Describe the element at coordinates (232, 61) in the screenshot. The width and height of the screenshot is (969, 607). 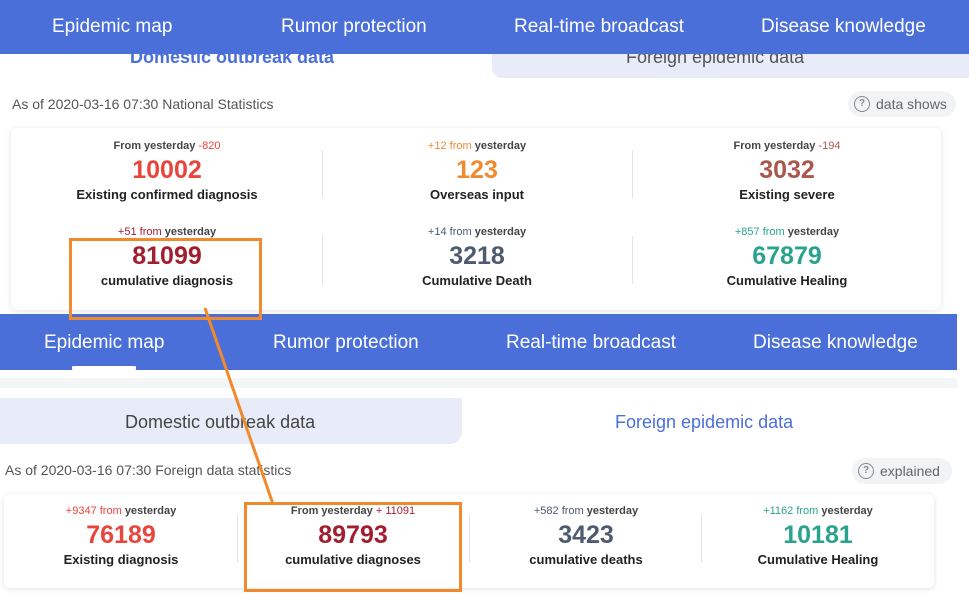
I see `top-tab-domestic: Domestic outbreak data` at that location.